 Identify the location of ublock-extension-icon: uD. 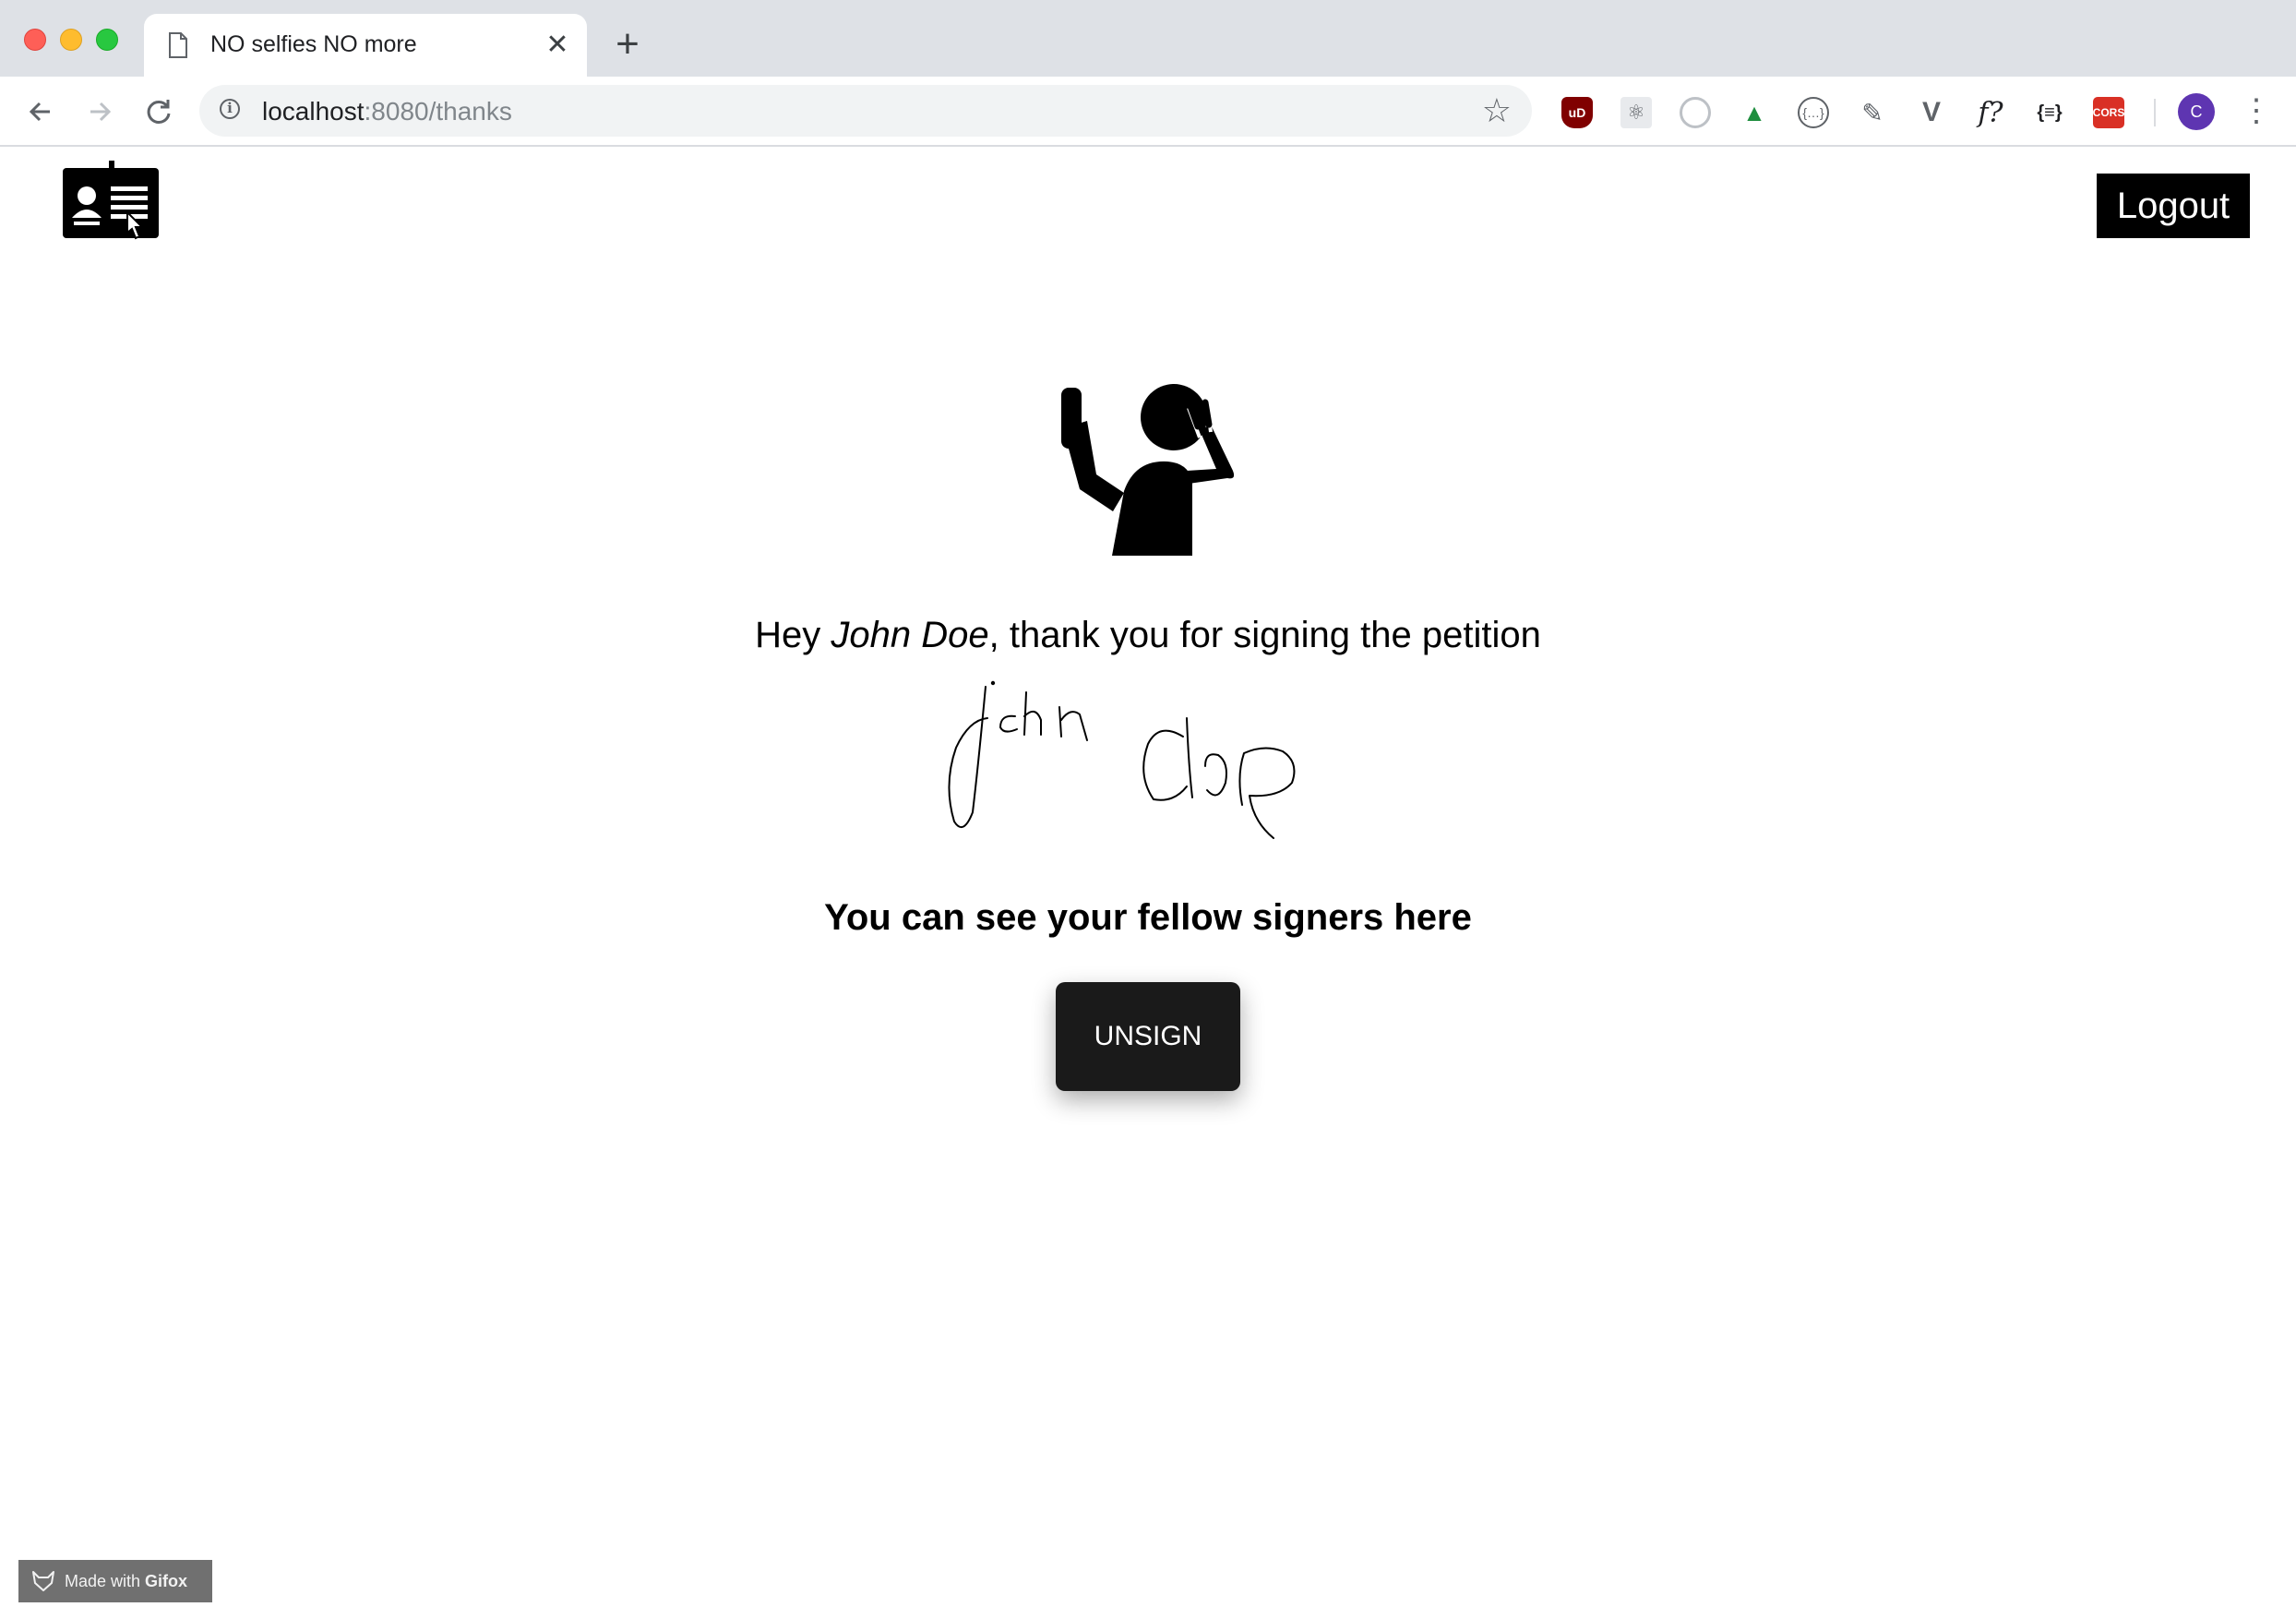
(1577, 113).